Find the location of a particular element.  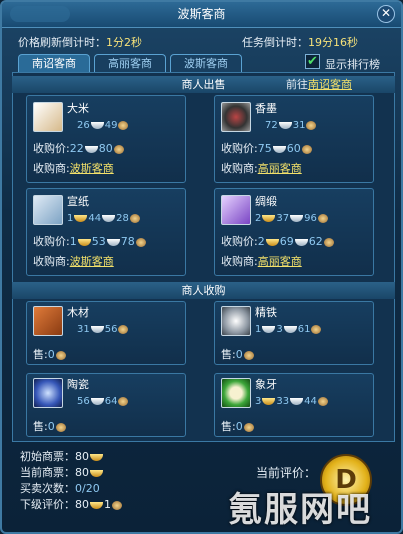

buy-item-card: 精铁 1 3 61 售:0 is located at coordinates (294, 333).